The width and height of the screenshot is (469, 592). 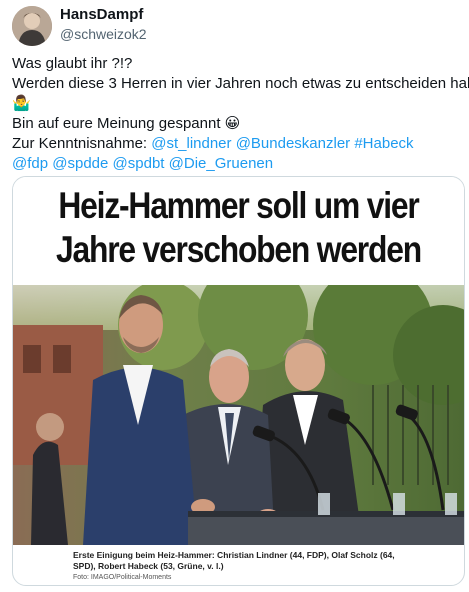 What do you see at coordinates (72, 63) in the screenshot?
I see `tweet-line-1: Was glaubt ihr ?!?` at bounding box center [72, 63].